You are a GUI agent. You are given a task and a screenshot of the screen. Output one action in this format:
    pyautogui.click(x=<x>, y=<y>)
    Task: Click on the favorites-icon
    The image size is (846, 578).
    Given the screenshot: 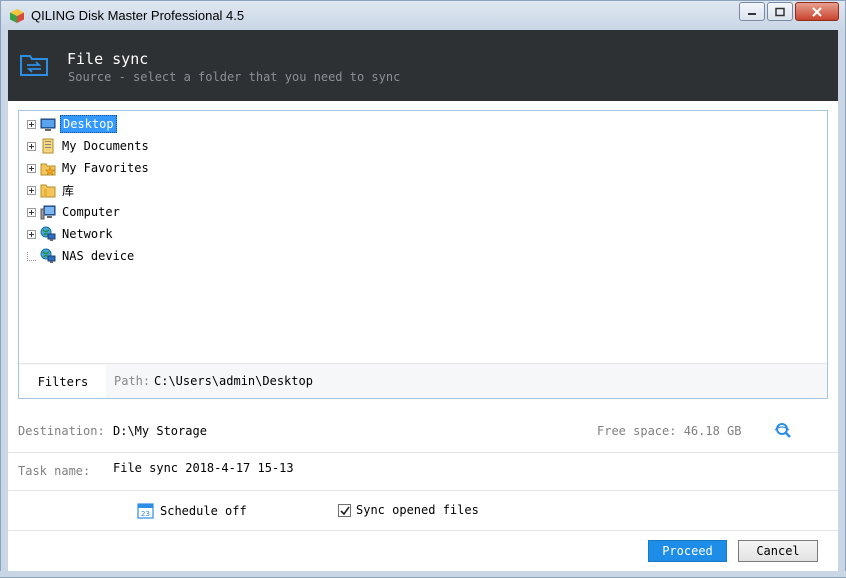 What is the action you would take?
    pyautogui.click(x=48, y=169)
    